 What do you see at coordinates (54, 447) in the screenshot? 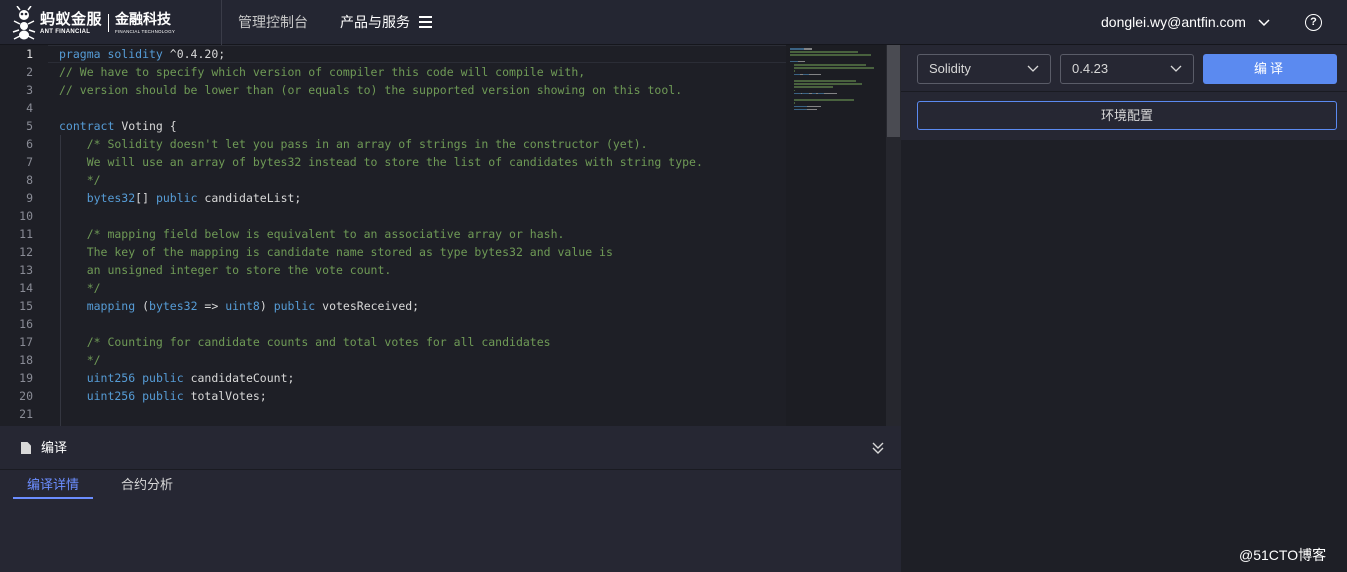
I see `compile-panel-title: 编译` at bounding box center [54, 447].